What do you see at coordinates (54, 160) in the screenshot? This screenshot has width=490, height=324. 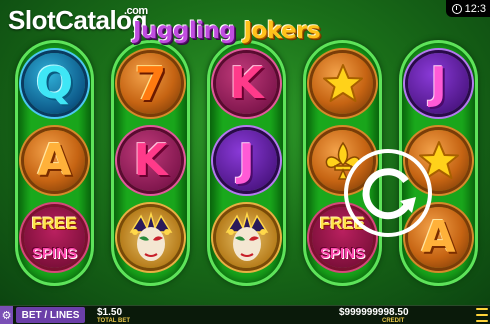 I see `symbol-a: A` at bounding box center [54, 160].